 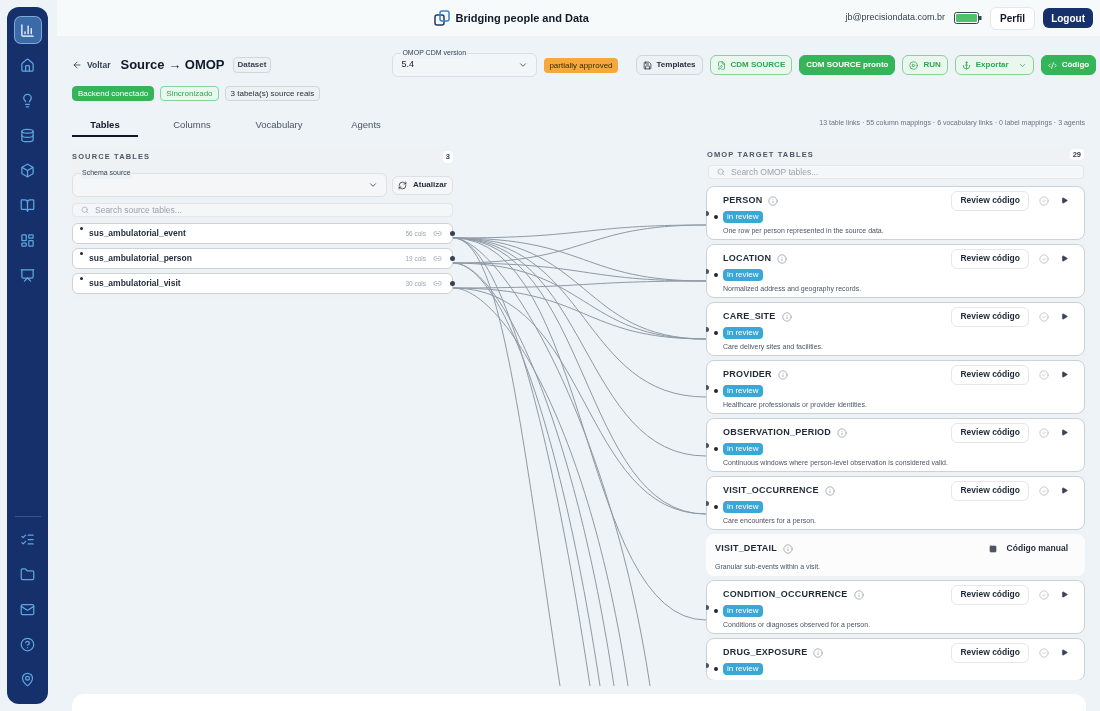 What do you see at coordinates (581, 65) in the screenshot?
I see `approval-badge: partially approved` at bounding box center [581, 65].